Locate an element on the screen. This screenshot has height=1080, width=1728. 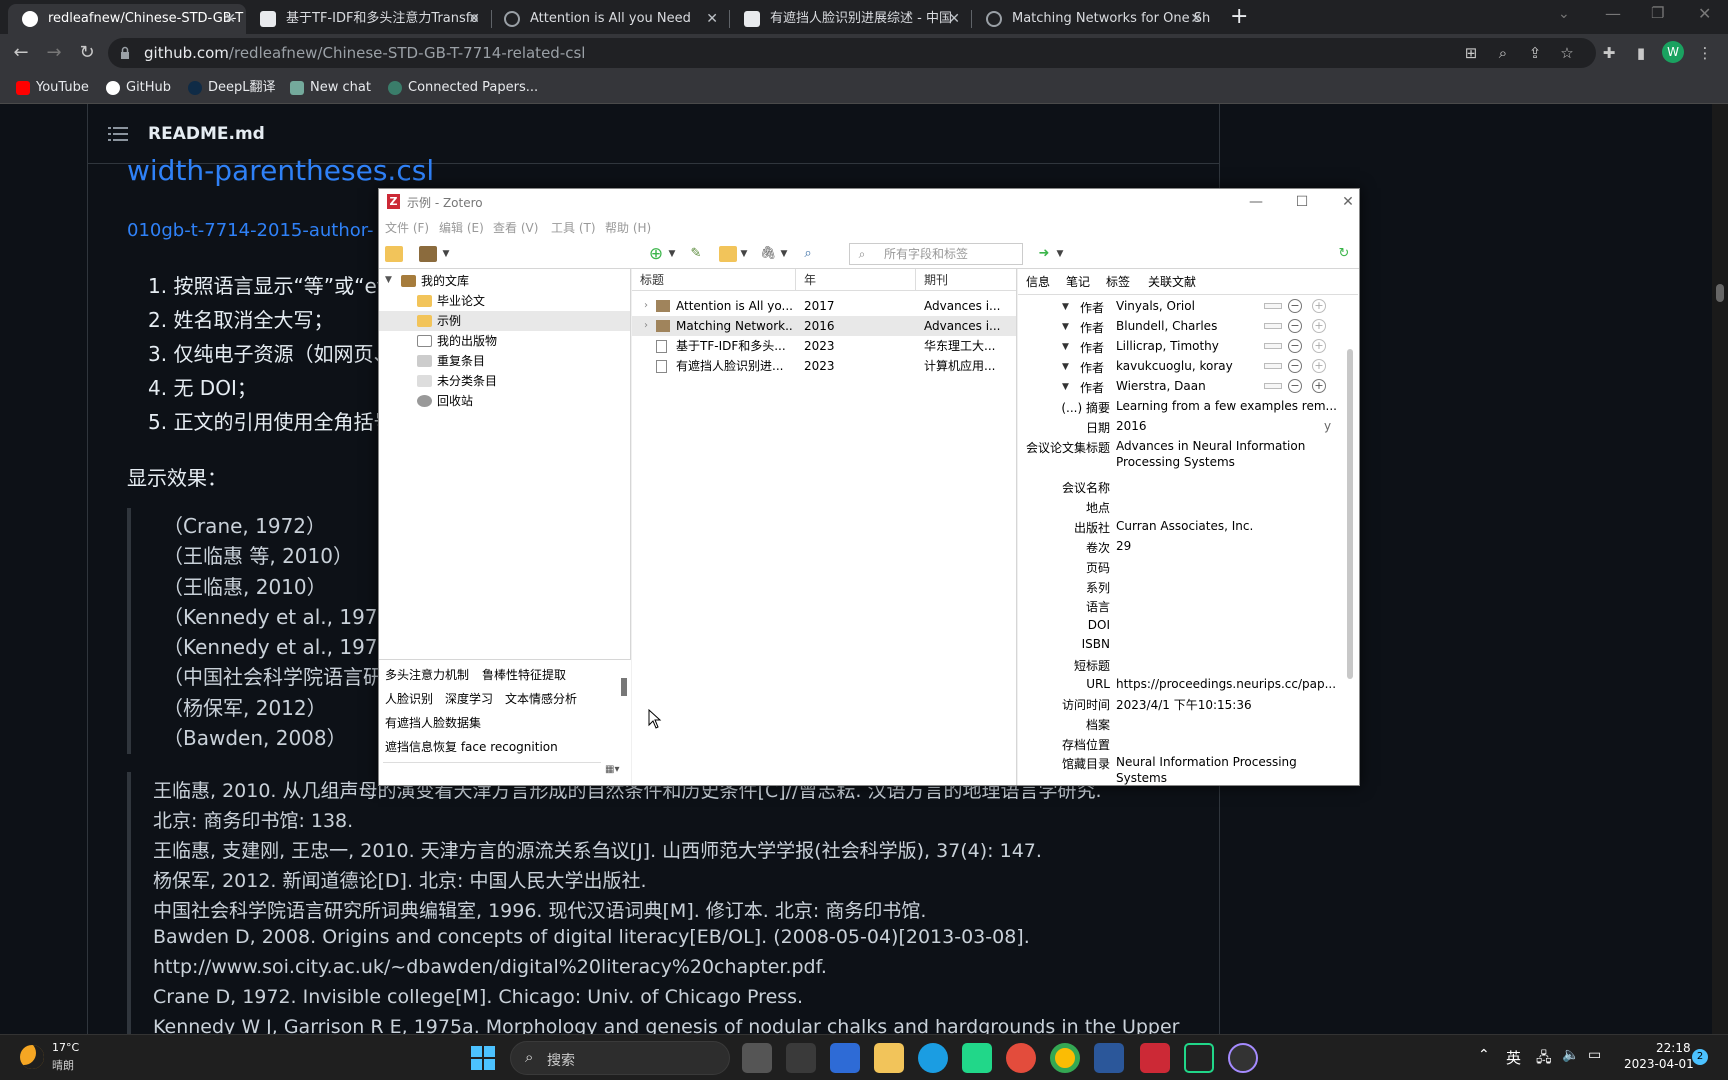
tab-related: 关联文献 is located at coordinates (1172, 281).